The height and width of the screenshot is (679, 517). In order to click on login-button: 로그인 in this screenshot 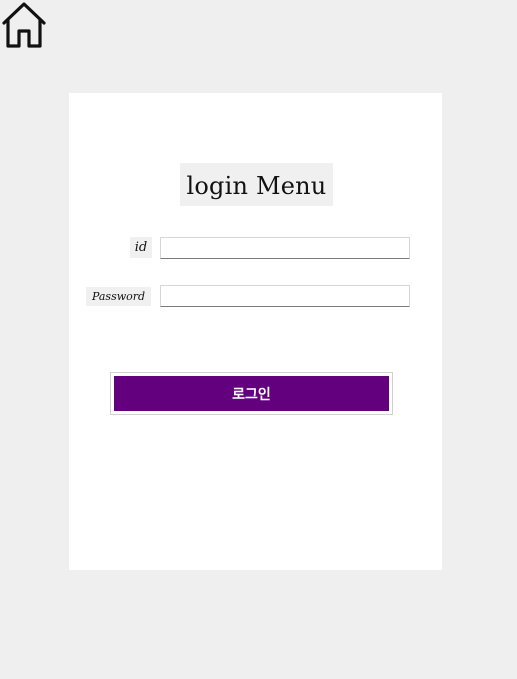, I will do `click(251, 393)`.